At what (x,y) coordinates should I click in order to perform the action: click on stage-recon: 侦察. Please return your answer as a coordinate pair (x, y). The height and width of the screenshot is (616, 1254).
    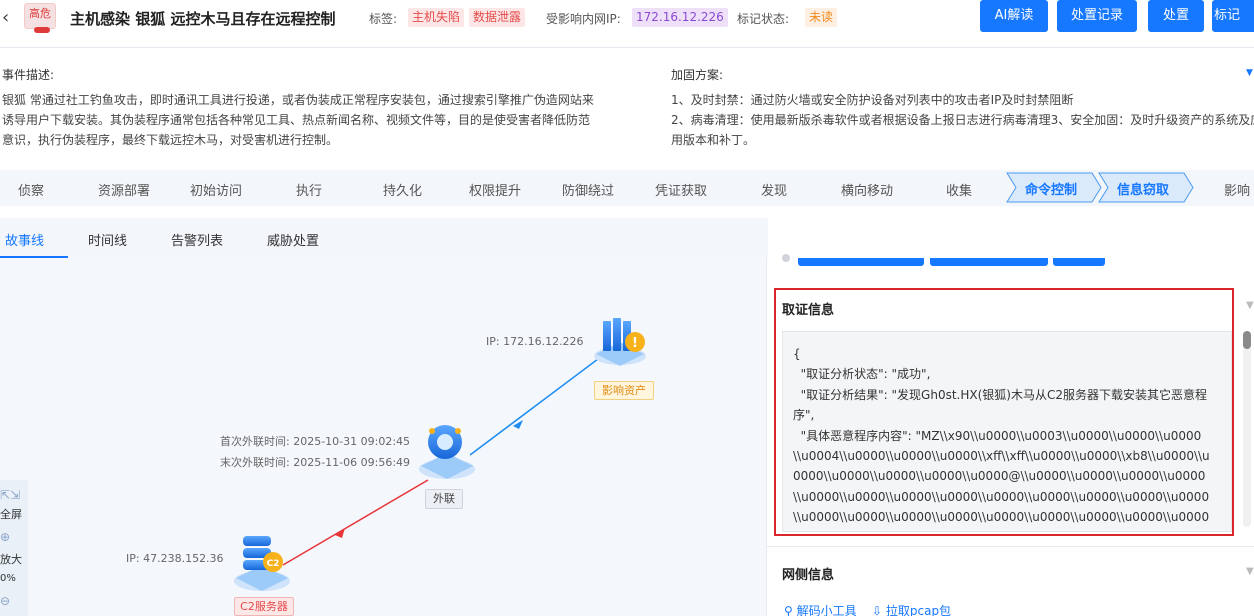
    Looking at the image, I should click on (31, 189).